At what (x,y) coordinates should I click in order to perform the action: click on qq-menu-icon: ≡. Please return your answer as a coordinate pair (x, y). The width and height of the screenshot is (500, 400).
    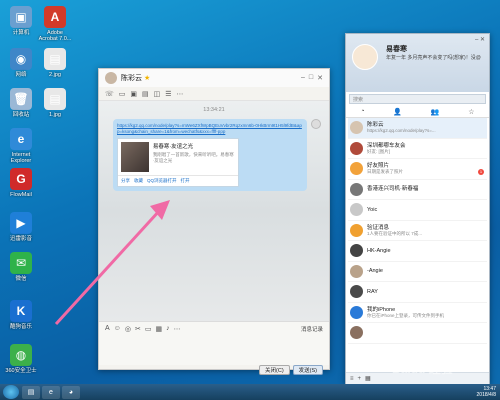
    Looking at the image, I should click on (352, 379).